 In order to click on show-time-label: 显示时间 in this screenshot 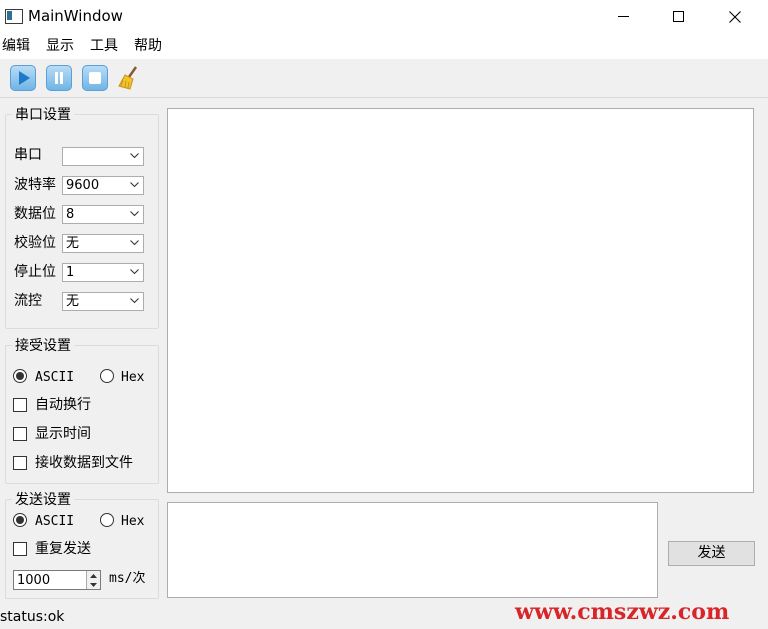, I will do `click(63, 434)`.